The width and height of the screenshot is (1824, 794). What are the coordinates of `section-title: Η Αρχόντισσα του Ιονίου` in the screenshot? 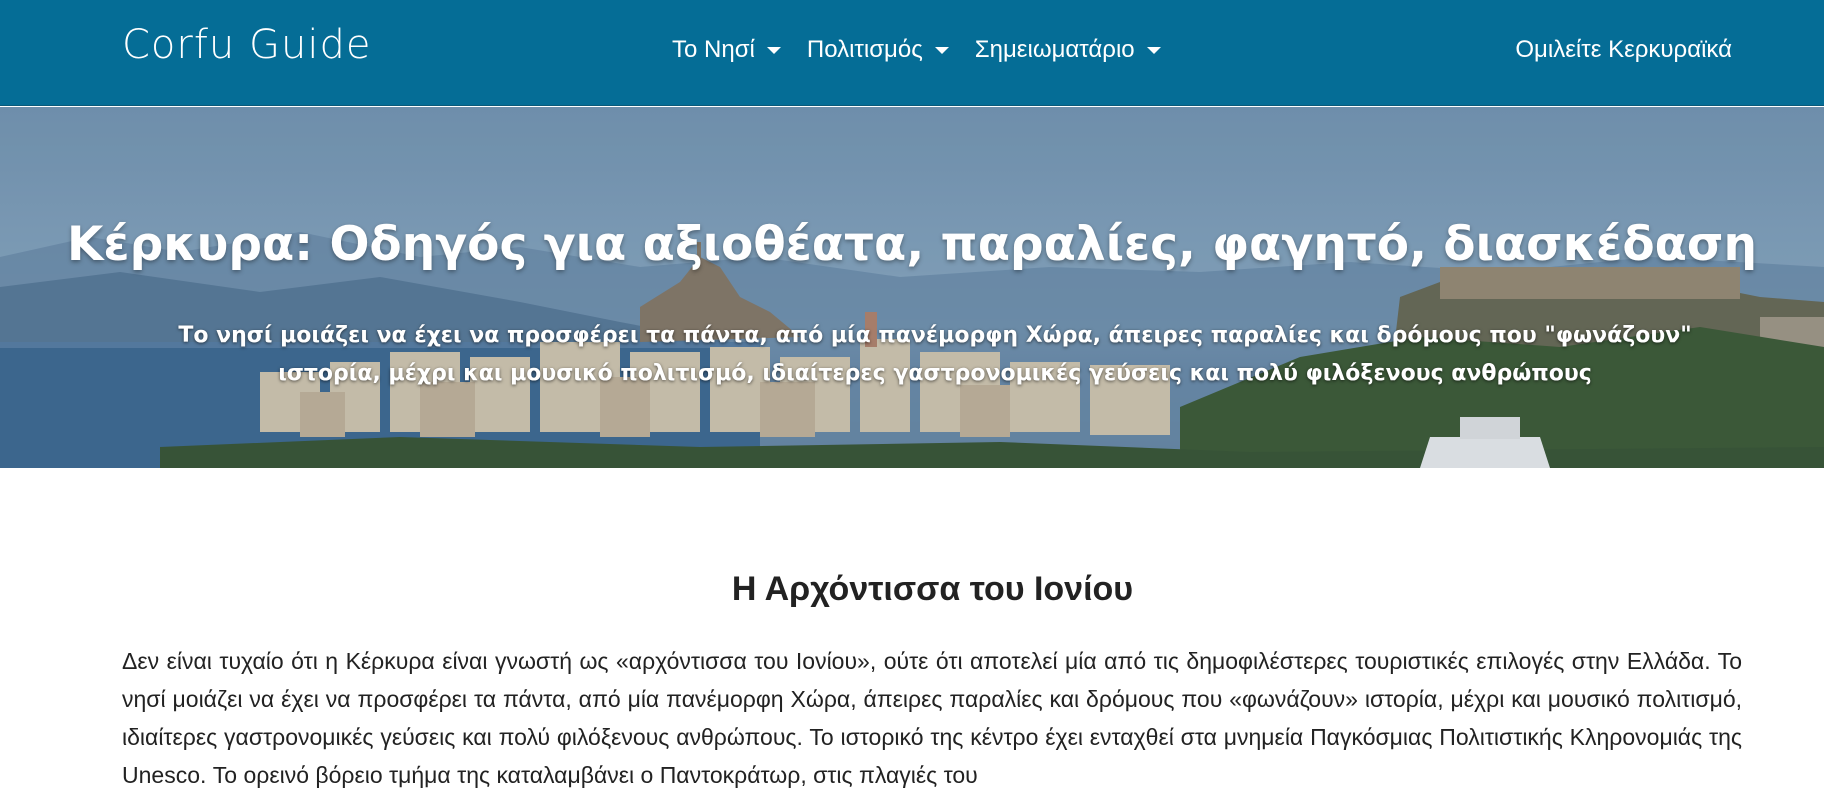 It's located at (932, 589).